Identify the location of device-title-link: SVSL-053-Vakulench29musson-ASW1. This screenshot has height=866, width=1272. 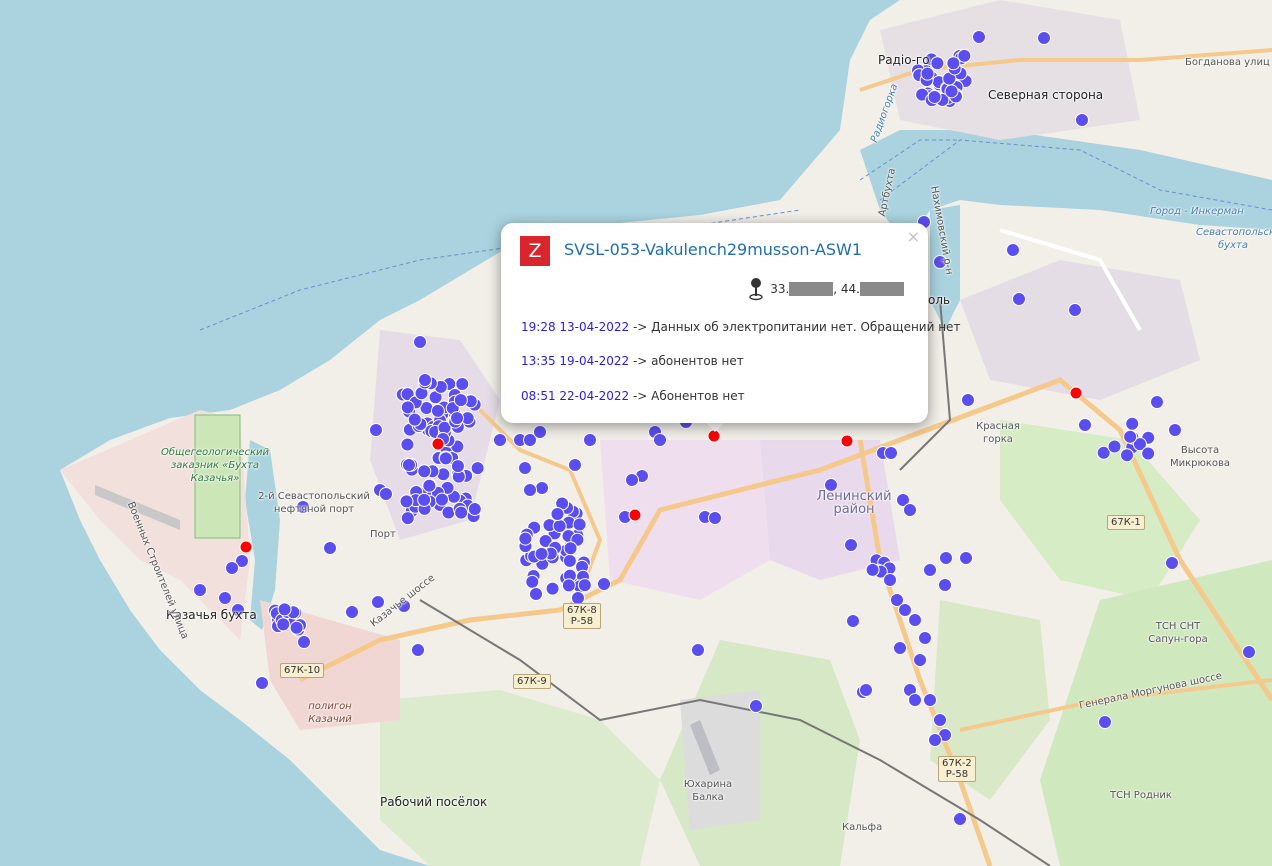
(713, 249).